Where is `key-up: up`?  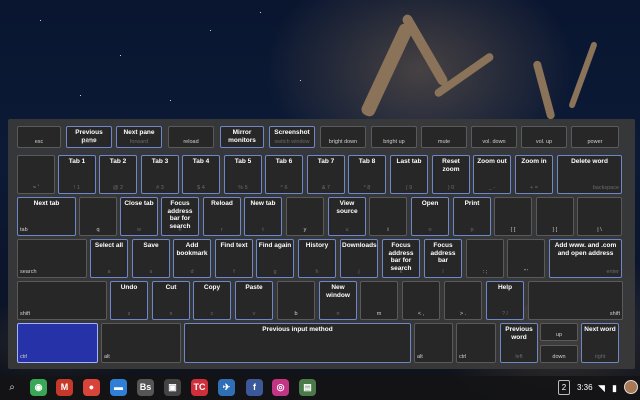
key-up: up is located at coordinates (559, 332).